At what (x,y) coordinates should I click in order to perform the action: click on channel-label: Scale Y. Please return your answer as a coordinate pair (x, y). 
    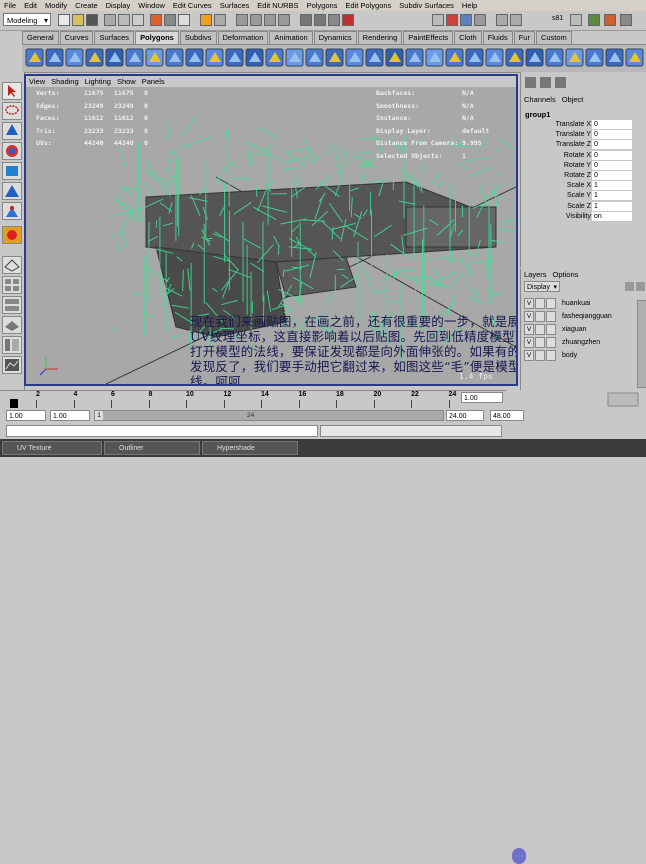
    Looking at the image, I should click on (579, 196).